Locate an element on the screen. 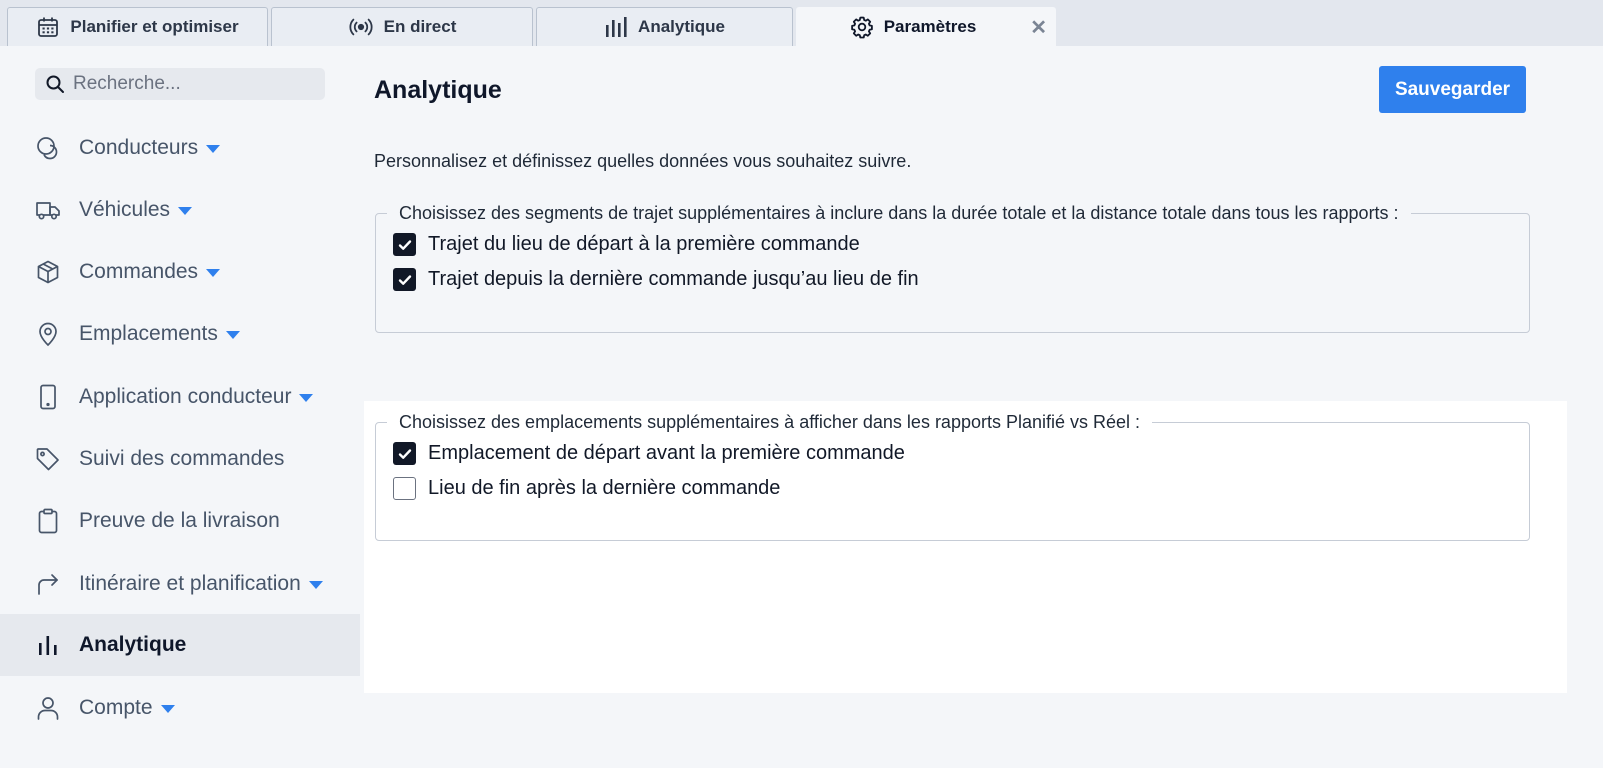 Image resolution: width=1603 pixels, height=768 pixels. sidebar-item-label: Conducteurs is located at coordinates (139, 147).